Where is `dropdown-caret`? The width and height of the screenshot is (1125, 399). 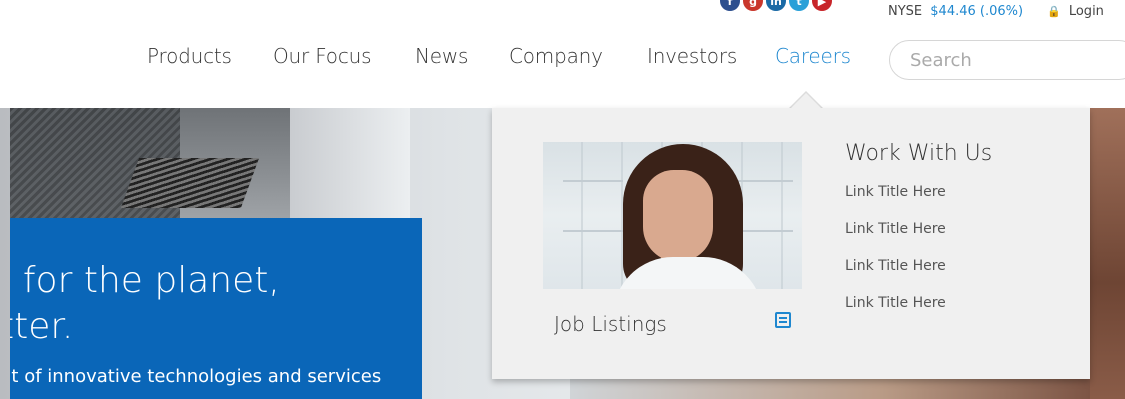
dropdown-caret is located at coordinates (806, 101).